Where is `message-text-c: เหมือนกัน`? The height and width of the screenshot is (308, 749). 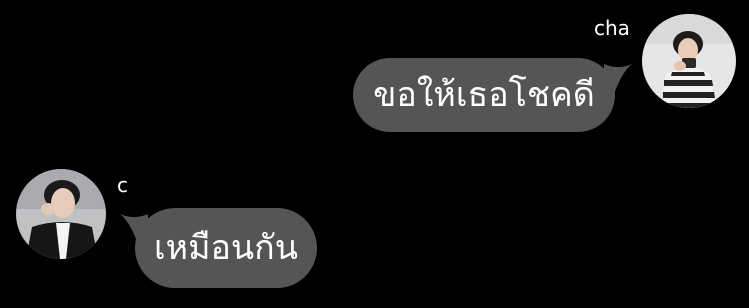
message-text-c: เหมือนกัน is located at coordinates (226, 248).